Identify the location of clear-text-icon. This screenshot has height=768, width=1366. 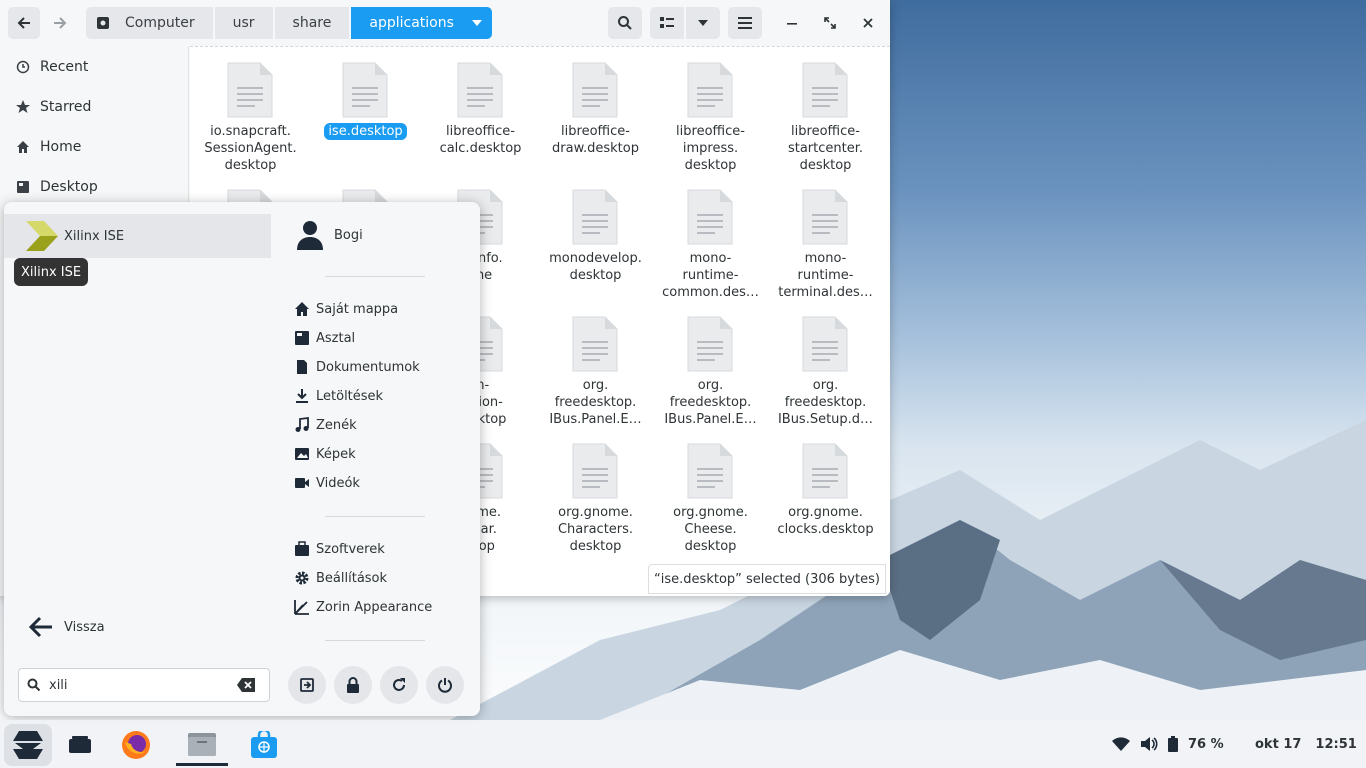
(246, 685).